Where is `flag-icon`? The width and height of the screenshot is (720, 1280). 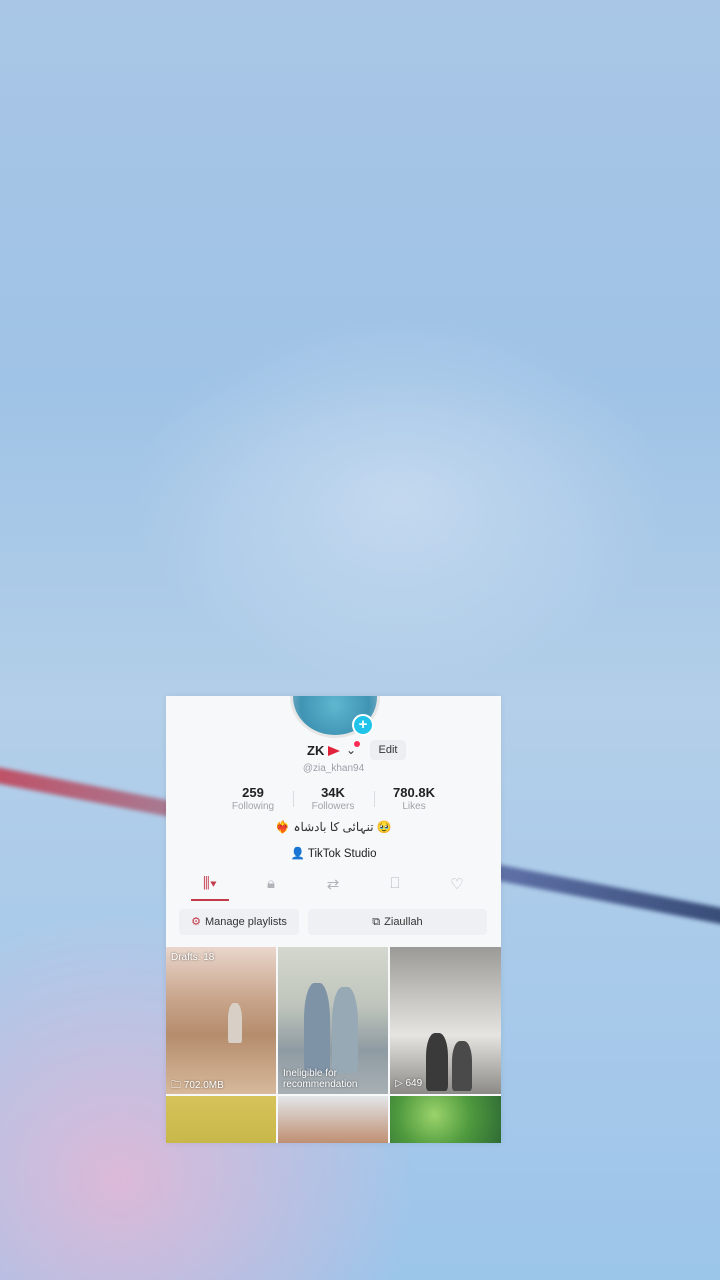
flag-icon is located at coordinates (334, 751).